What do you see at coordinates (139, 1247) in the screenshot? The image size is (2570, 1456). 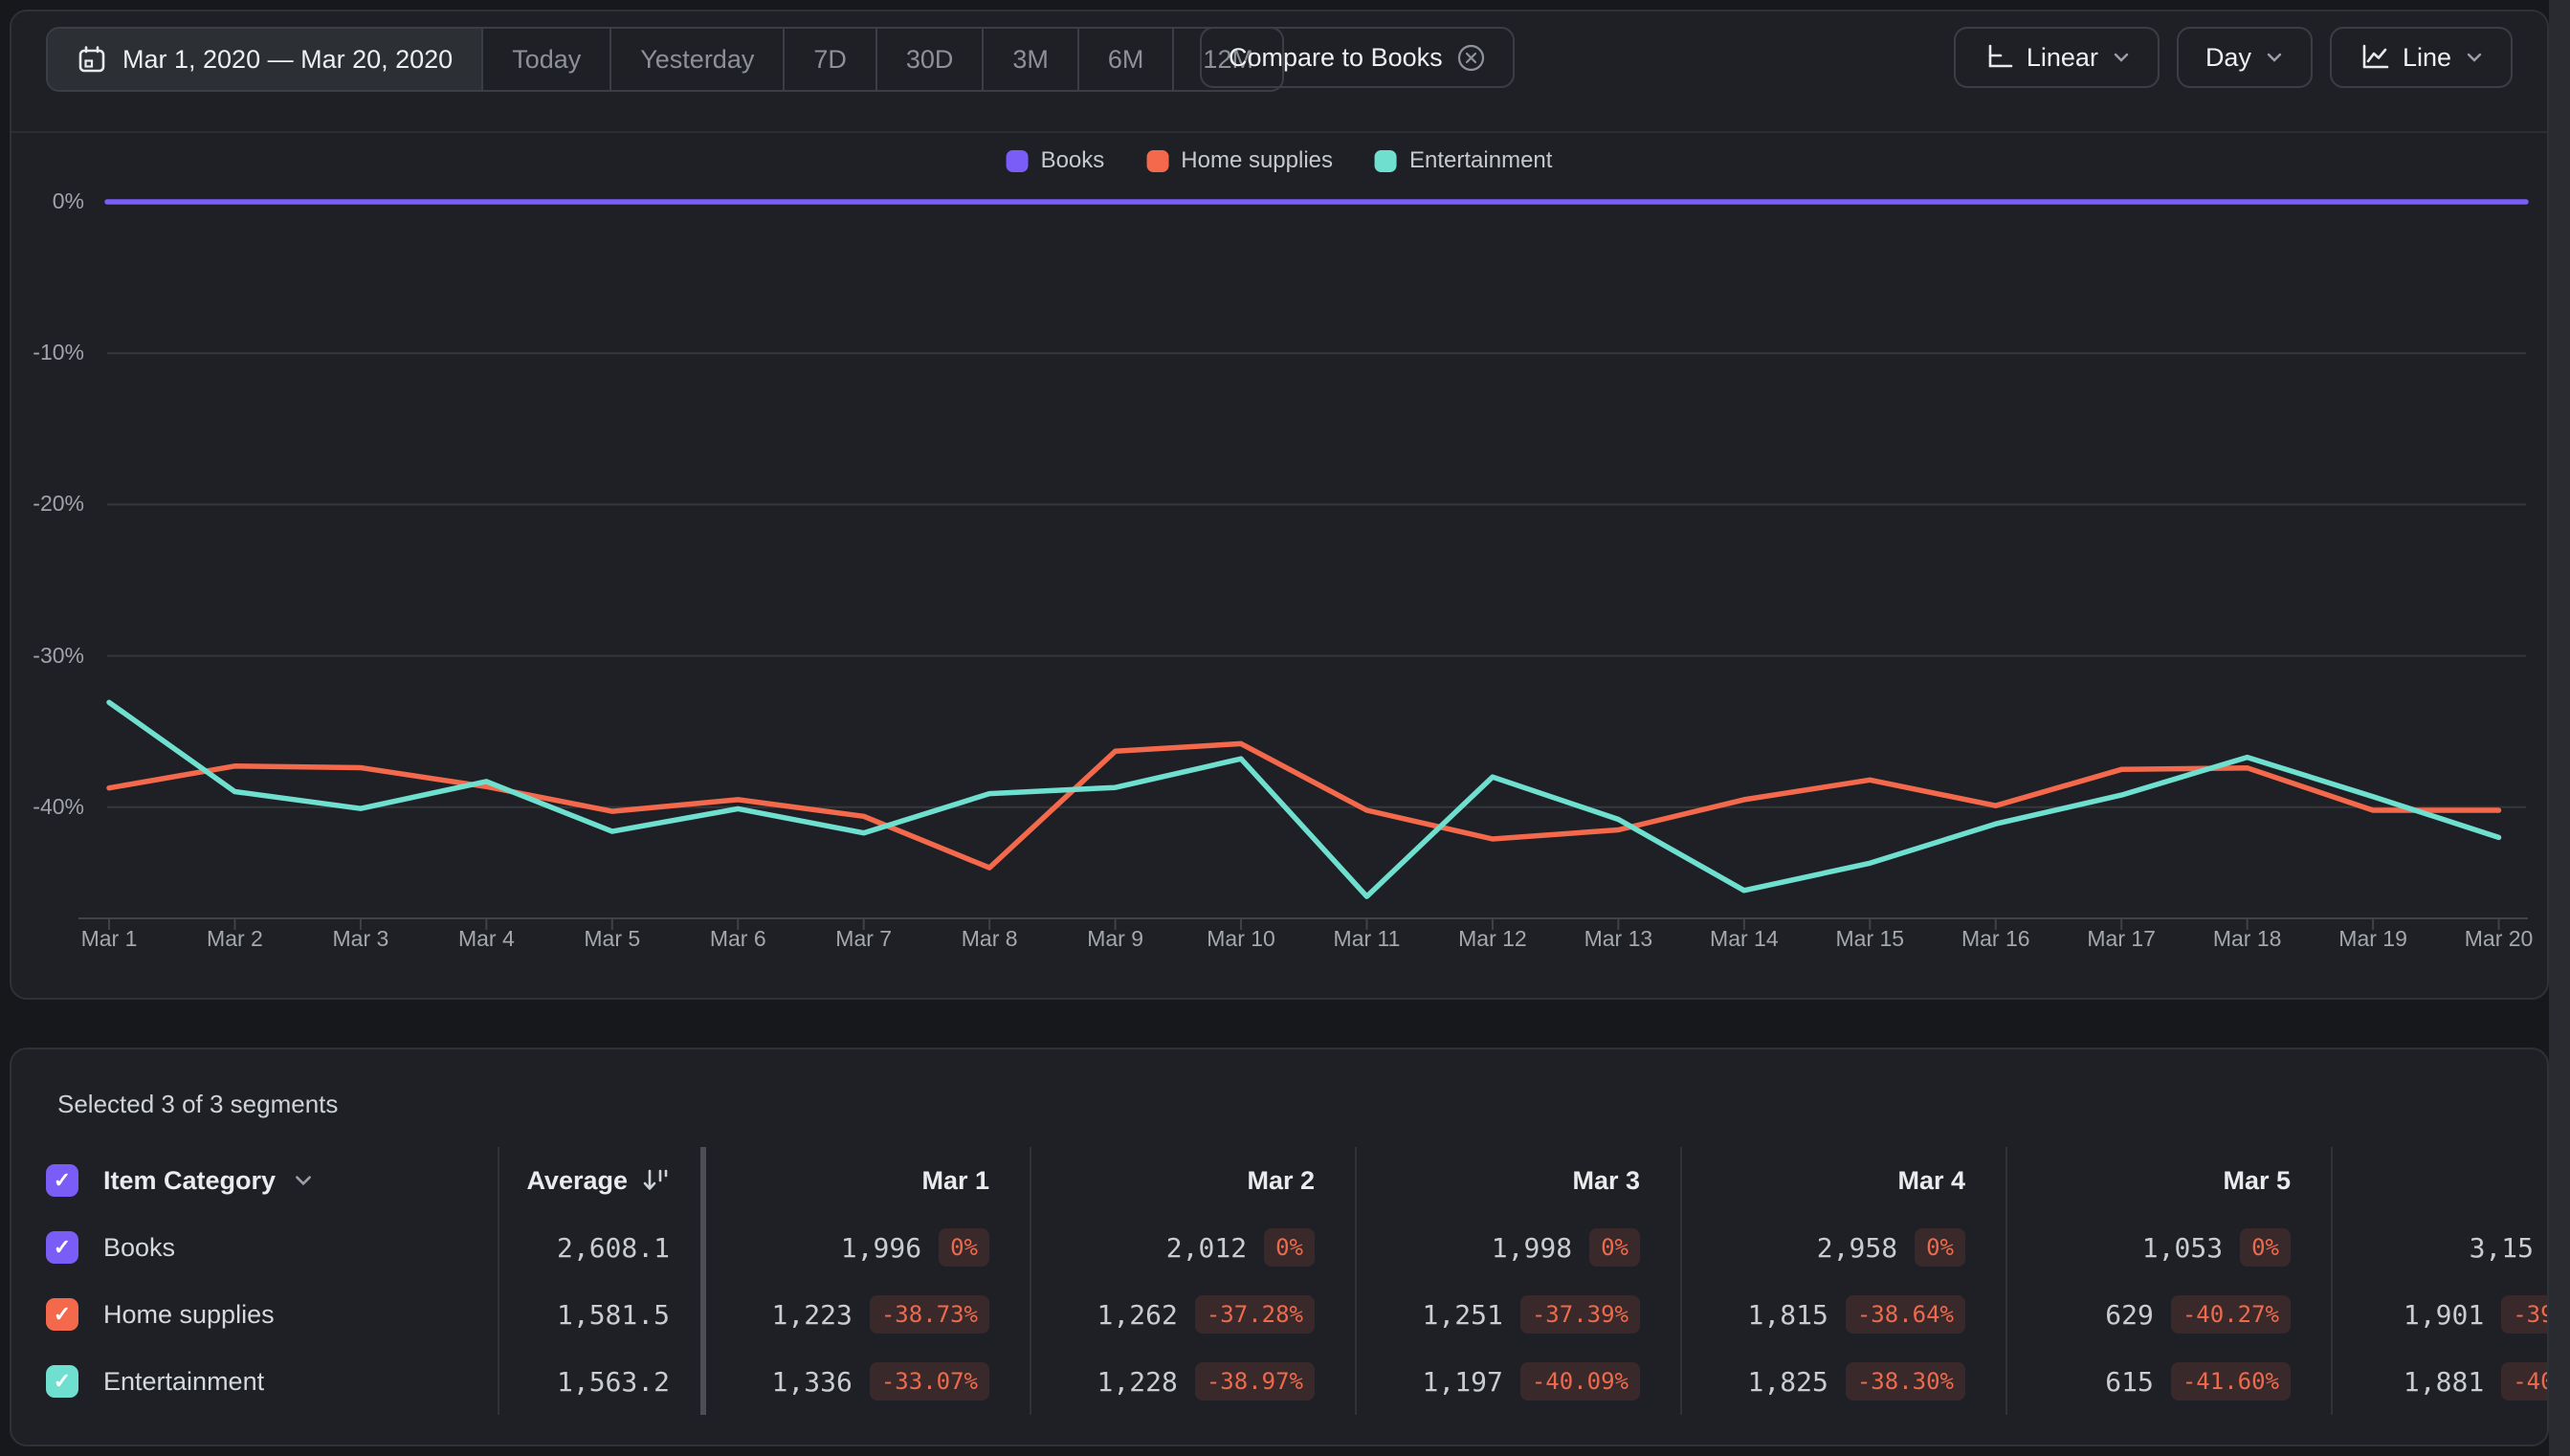 I see `row-label: Books` at bounding box center [139, 1247].